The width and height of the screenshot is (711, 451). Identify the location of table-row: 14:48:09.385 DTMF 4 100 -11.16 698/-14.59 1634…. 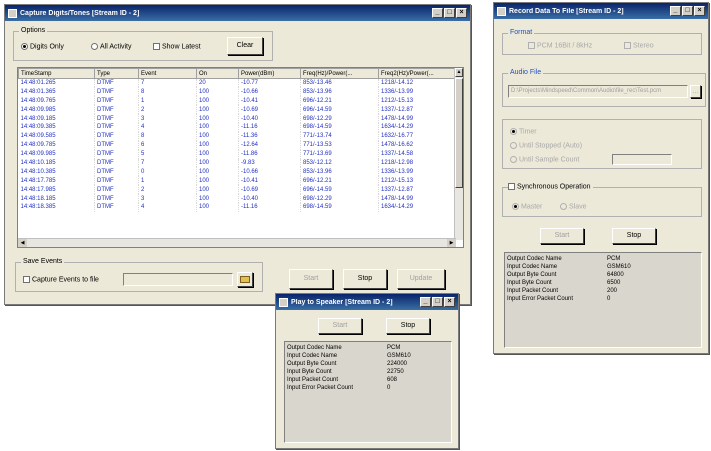
(238, 127).